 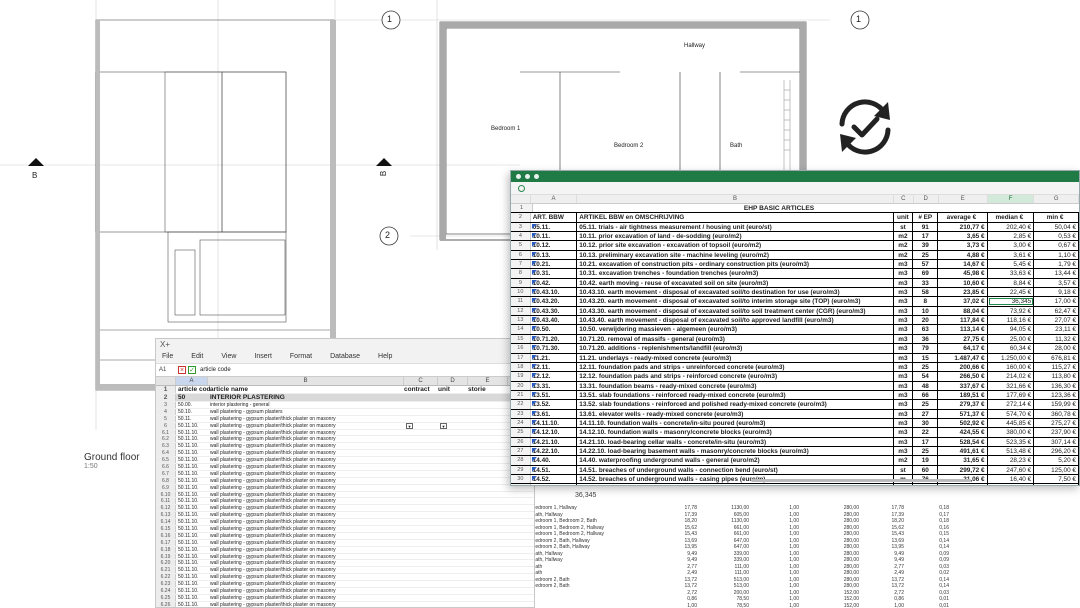 What do you see at coordinates (1011, 199) in the screenshot?
I see `col-header-f: F` at bounding box center [1011, 199].